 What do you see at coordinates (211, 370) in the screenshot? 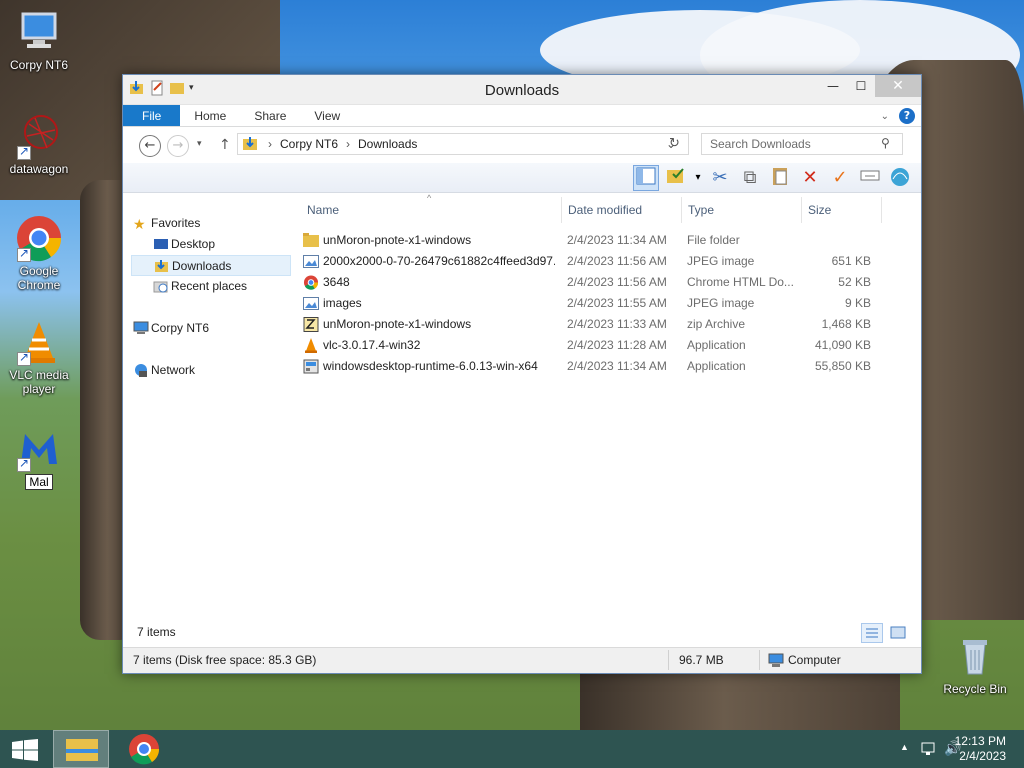
I see `nav-network: Network` at bounding box center [211, 370].